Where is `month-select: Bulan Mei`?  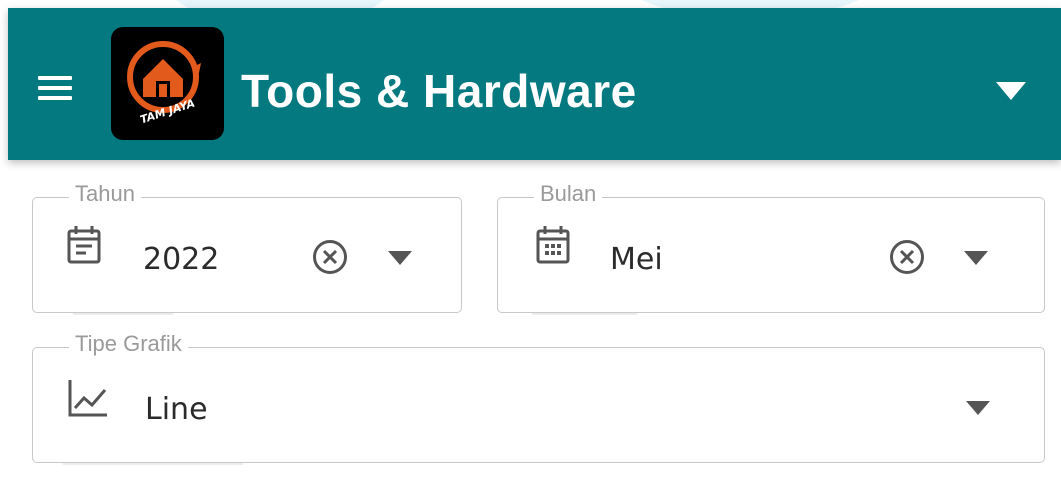
month-select: Bulan Mei is located at coordinates (771, 248).